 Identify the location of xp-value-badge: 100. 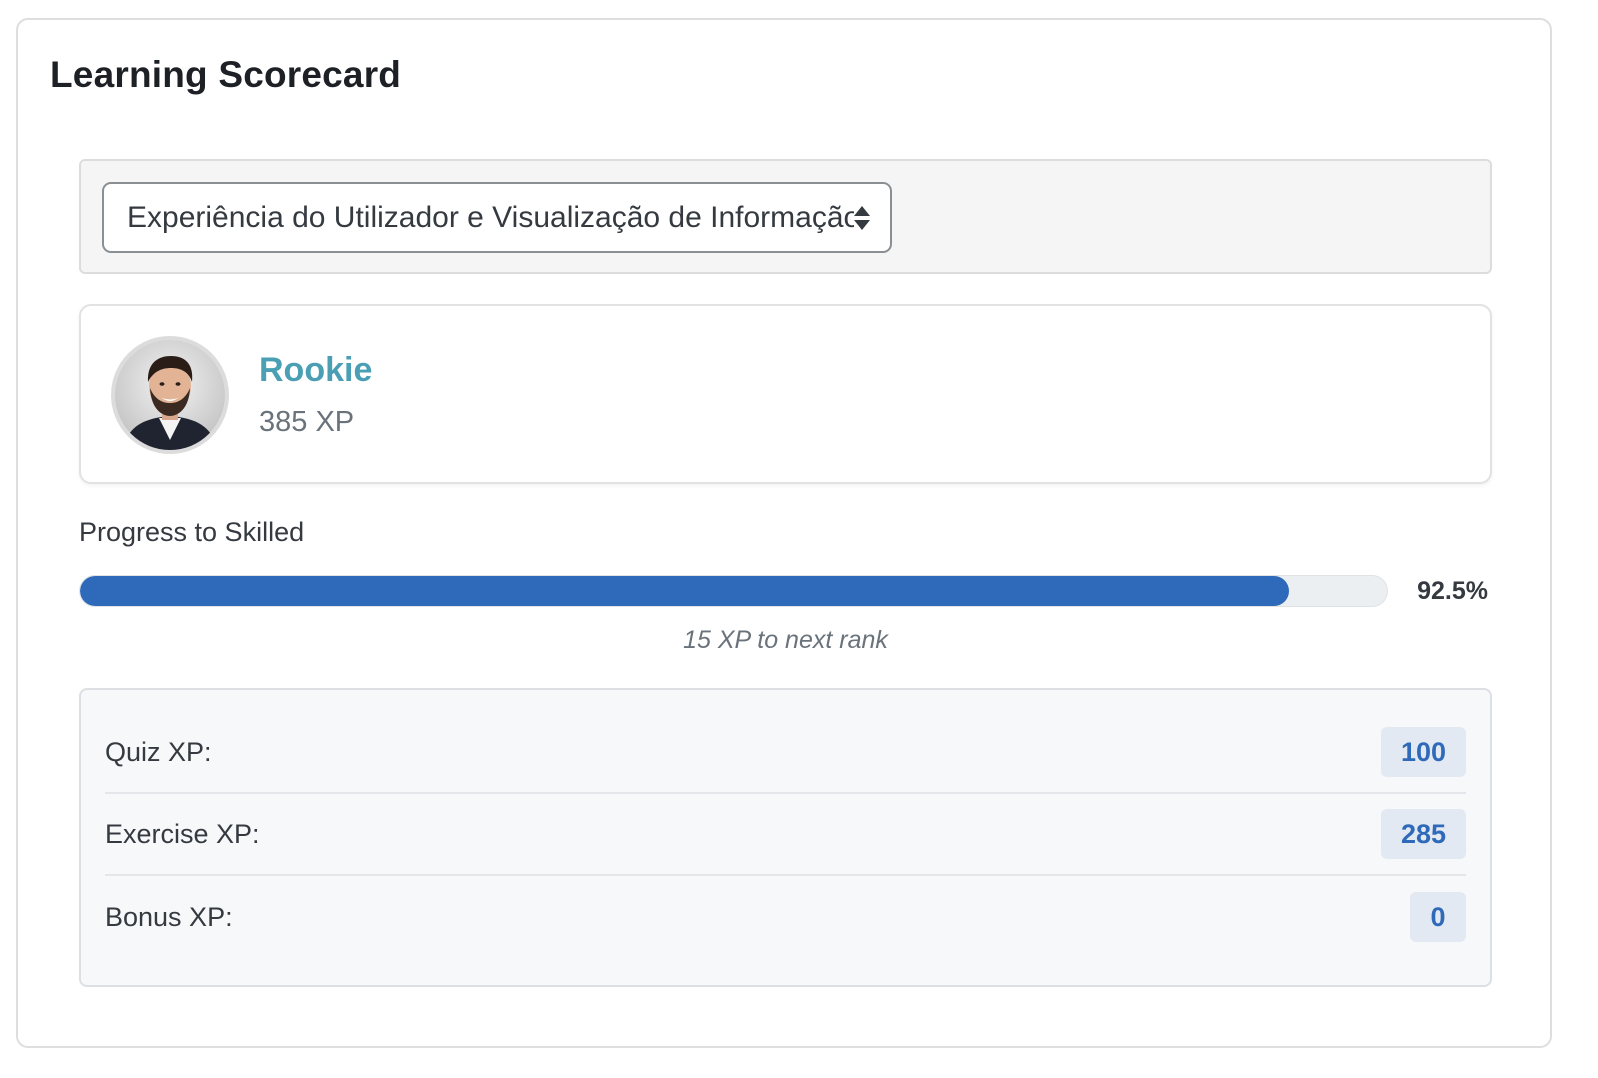
(1423, 752).